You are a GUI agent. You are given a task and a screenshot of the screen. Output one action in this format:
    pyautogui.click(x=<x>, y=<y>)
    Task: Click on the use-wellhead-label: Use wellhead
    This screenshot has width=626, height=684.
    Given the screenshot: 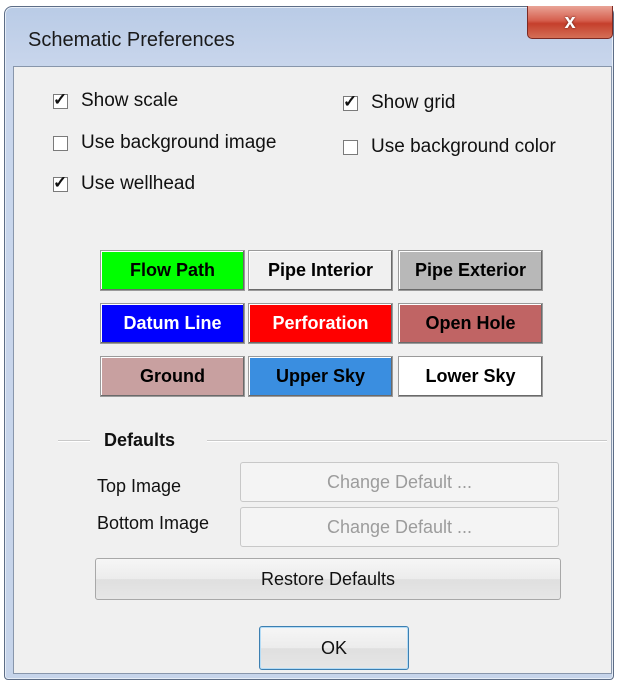 What is the action you would take?
    pyautogui.click(x=138, y=183)
    